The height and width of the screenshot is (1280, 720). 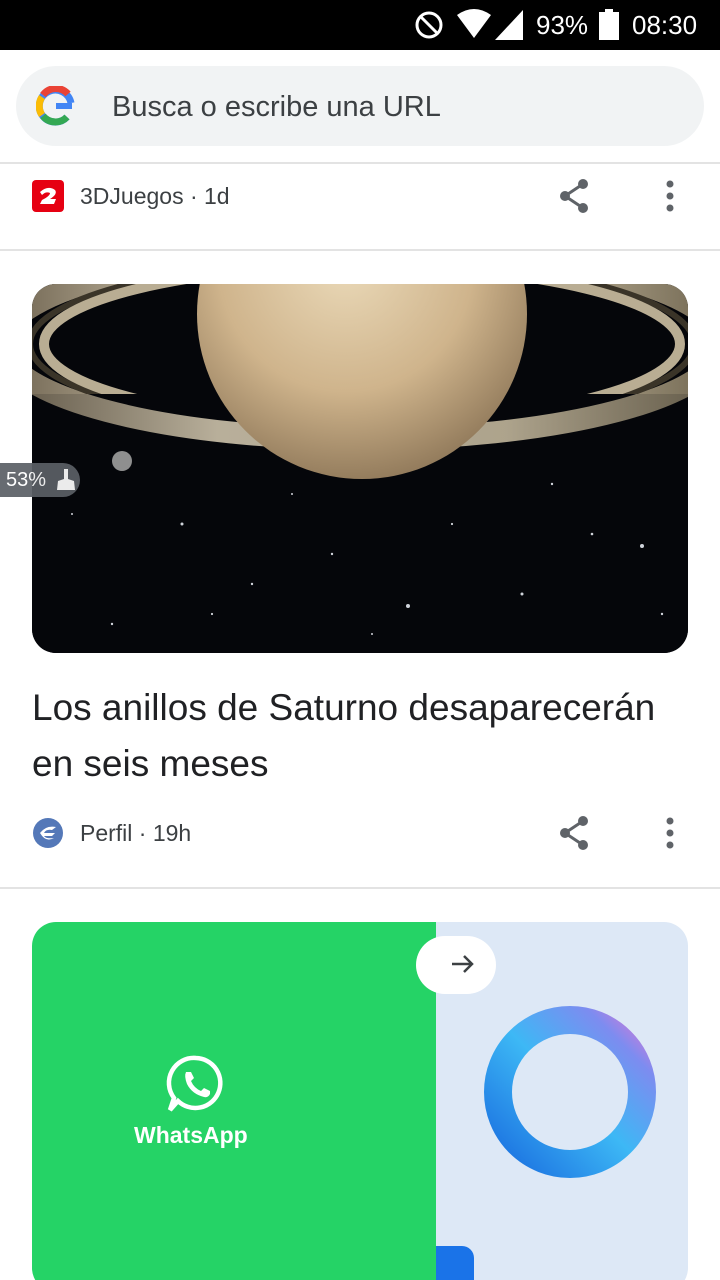 I want to click on omnibox: Busca o escribe una URL, so click(x=360, y=106).